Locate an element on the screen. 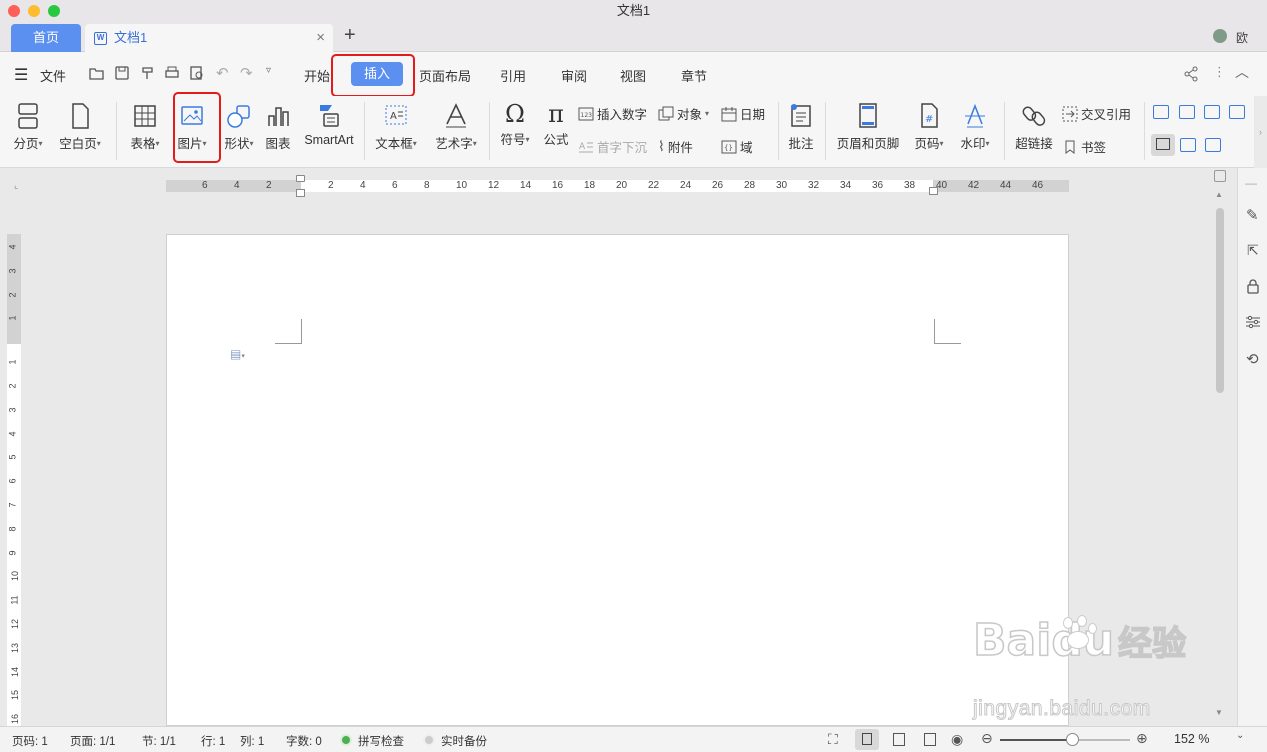  comment-button: 批注 is located at coordinates (801, 125).